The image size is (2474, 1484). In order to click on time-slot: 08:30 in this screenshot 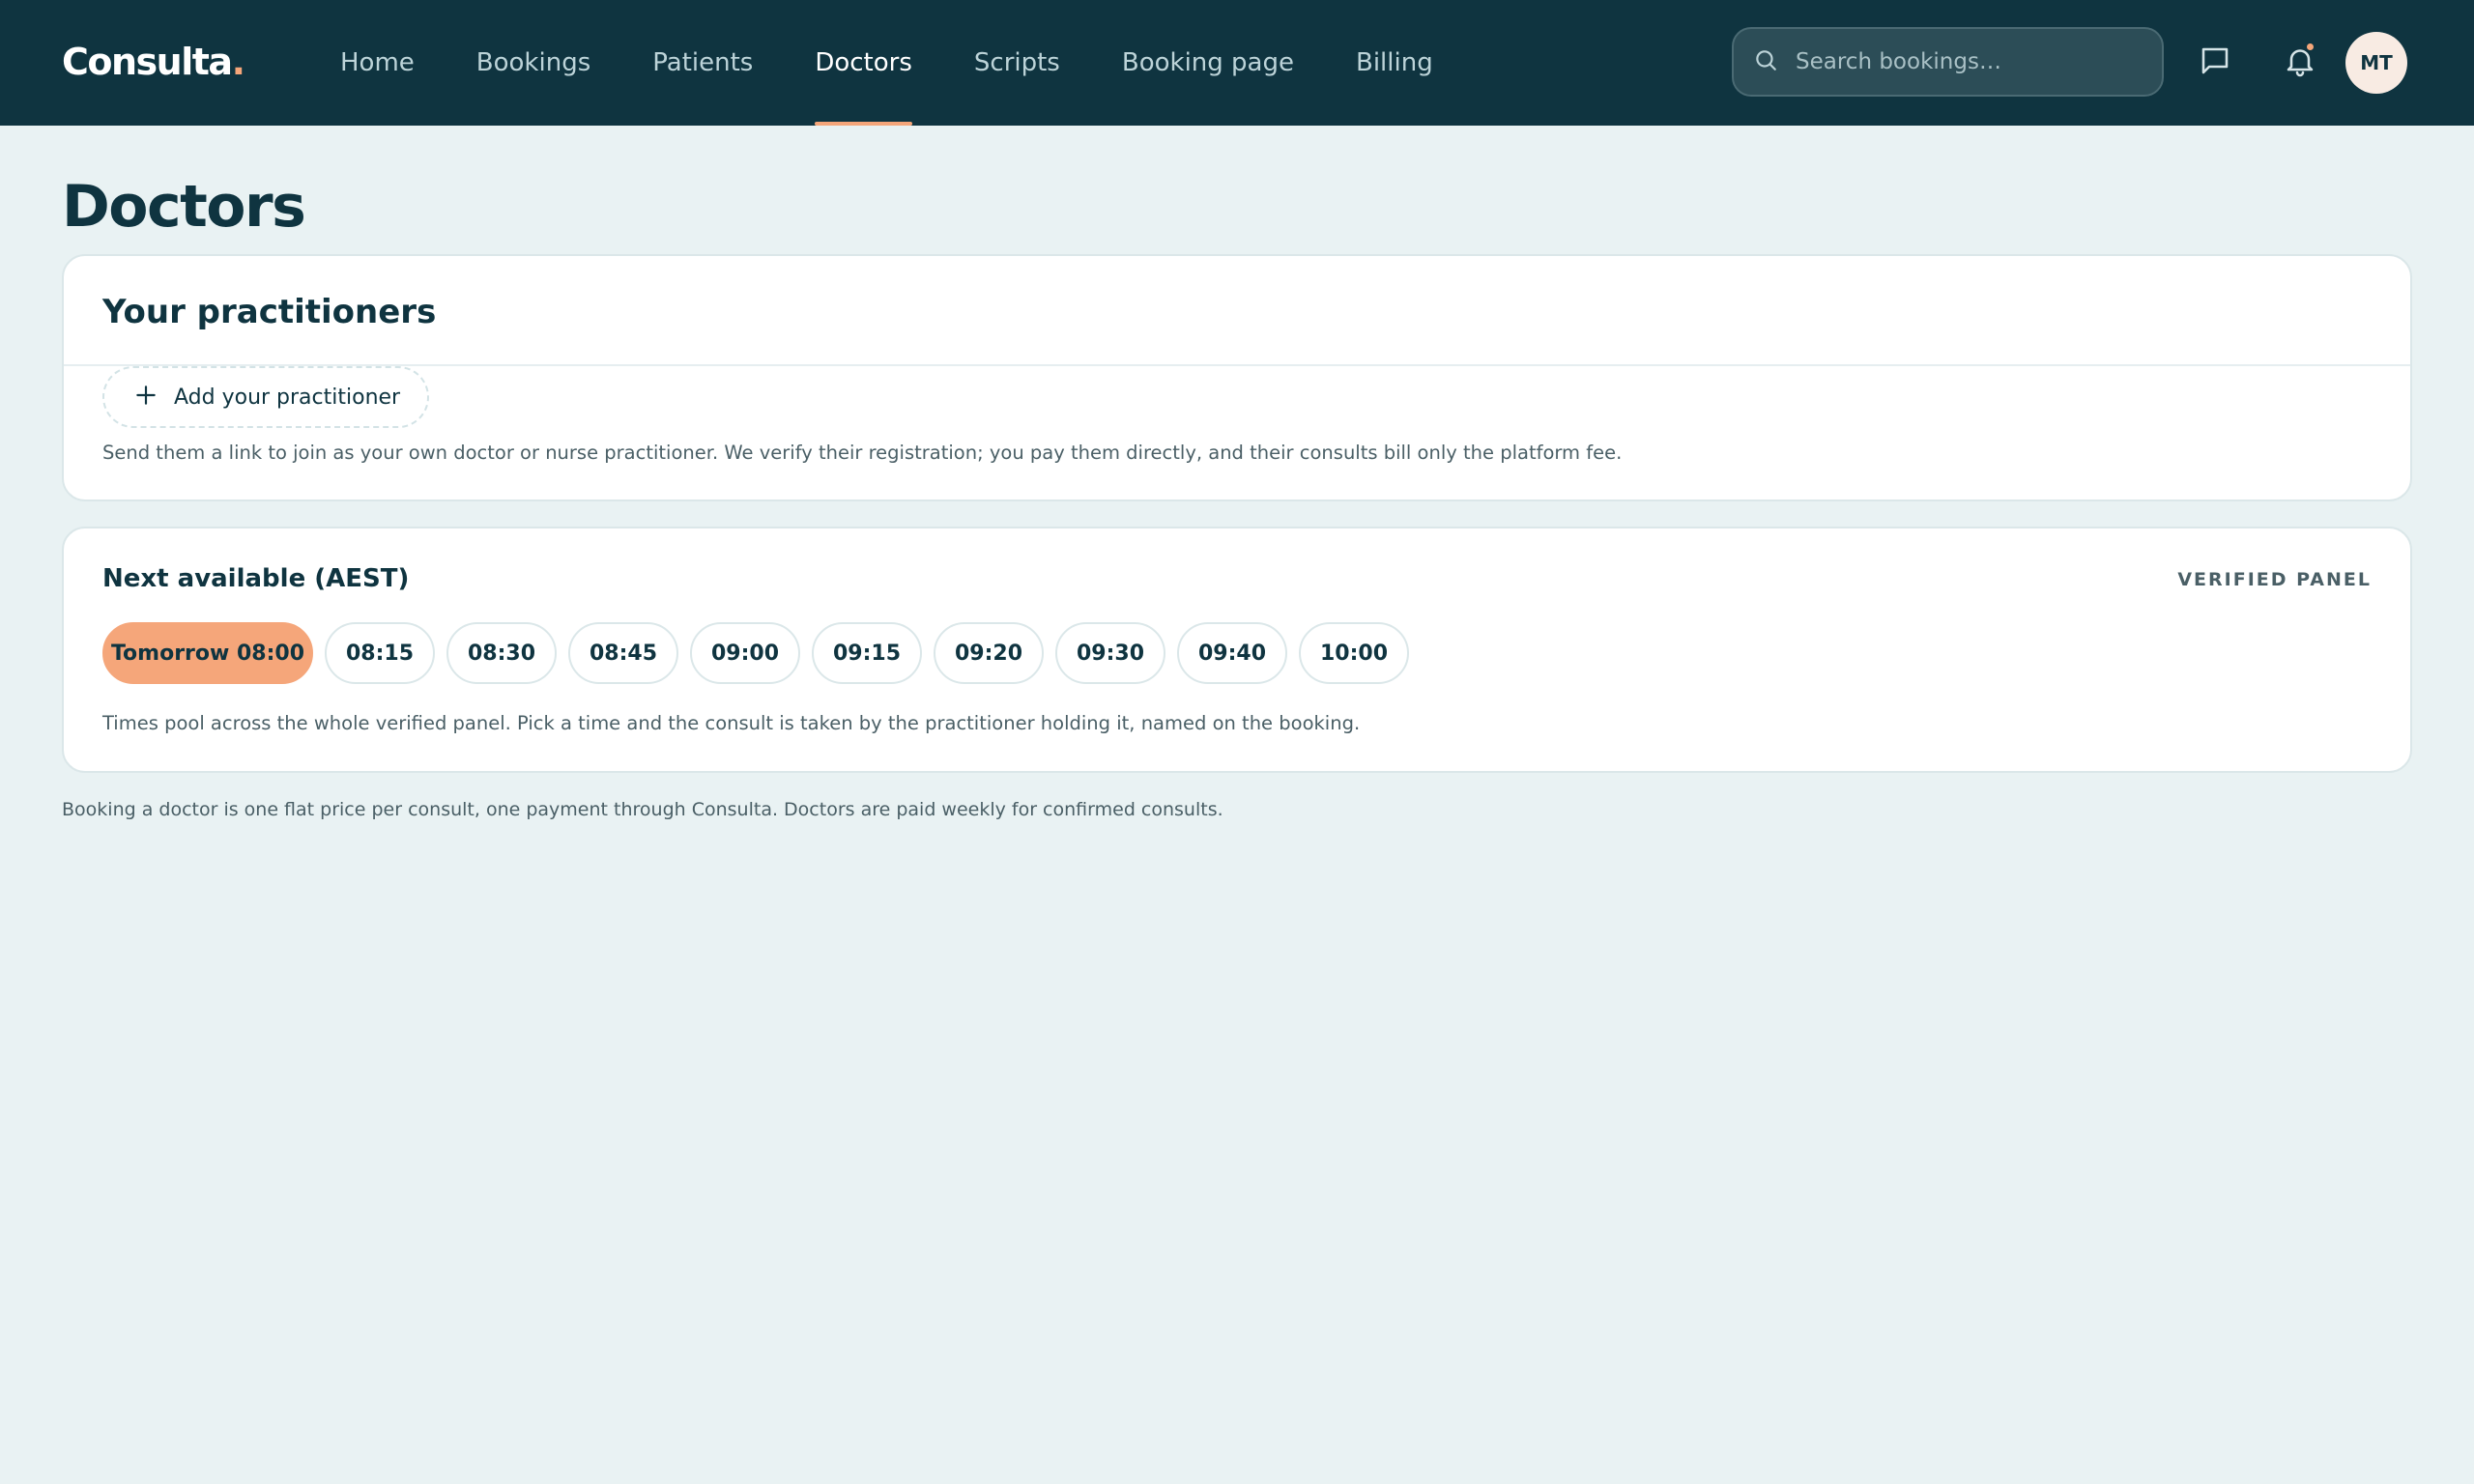, I will do `click(502, 653)`.